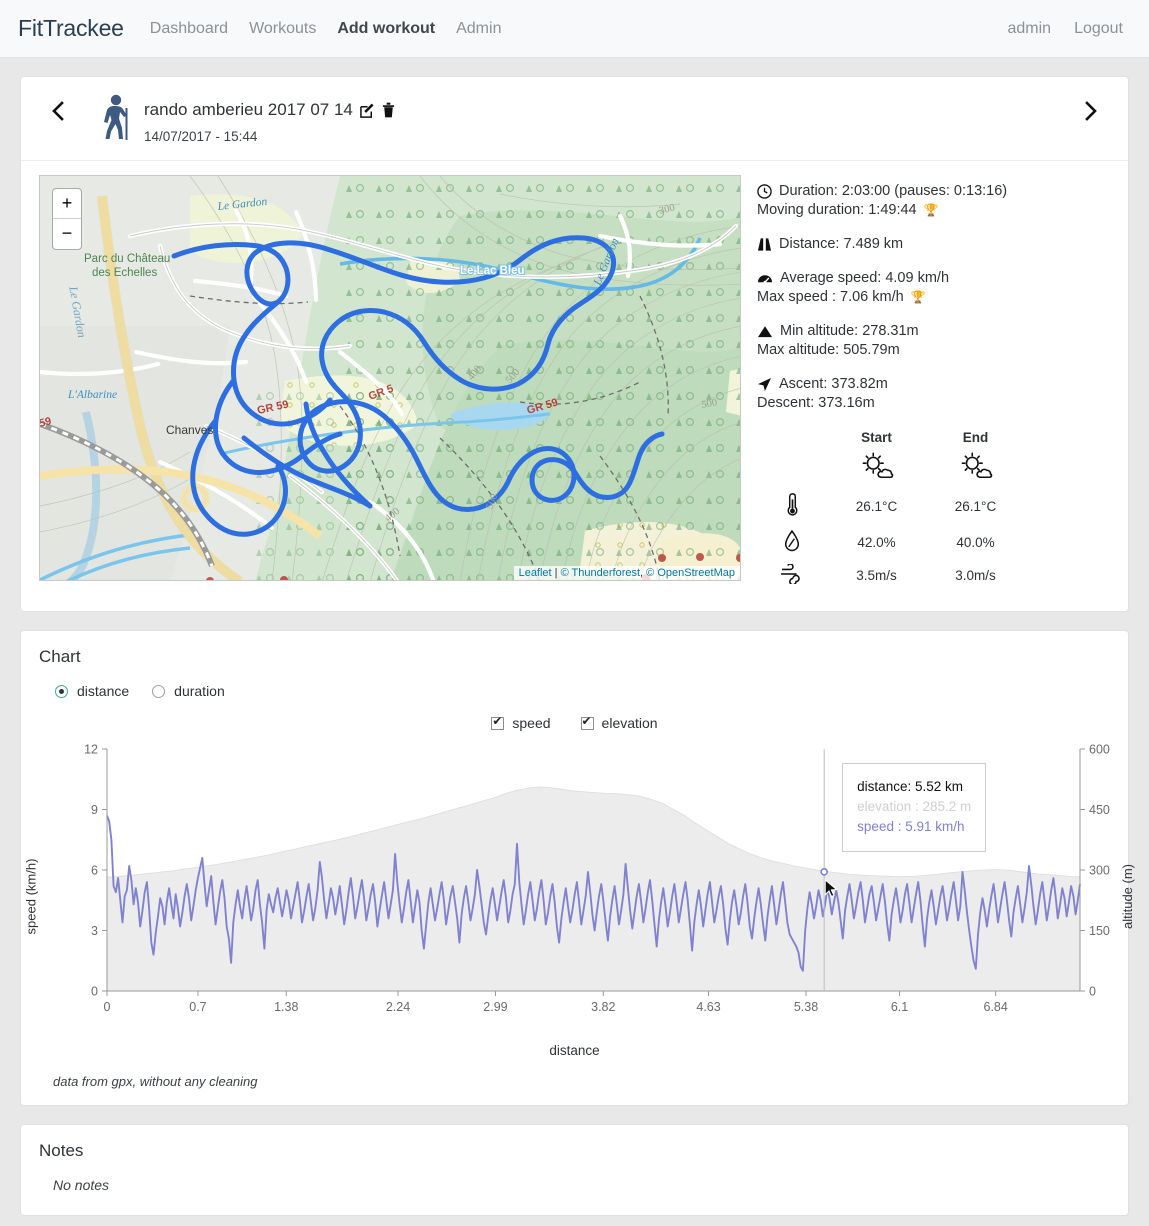 The height and width of the screenshot is (1226, 1149). What do you see at coordinates (975, 506) in the screenshot?
I see `weather-temp-end: 26.1°C` at bounding box center [975, 506].